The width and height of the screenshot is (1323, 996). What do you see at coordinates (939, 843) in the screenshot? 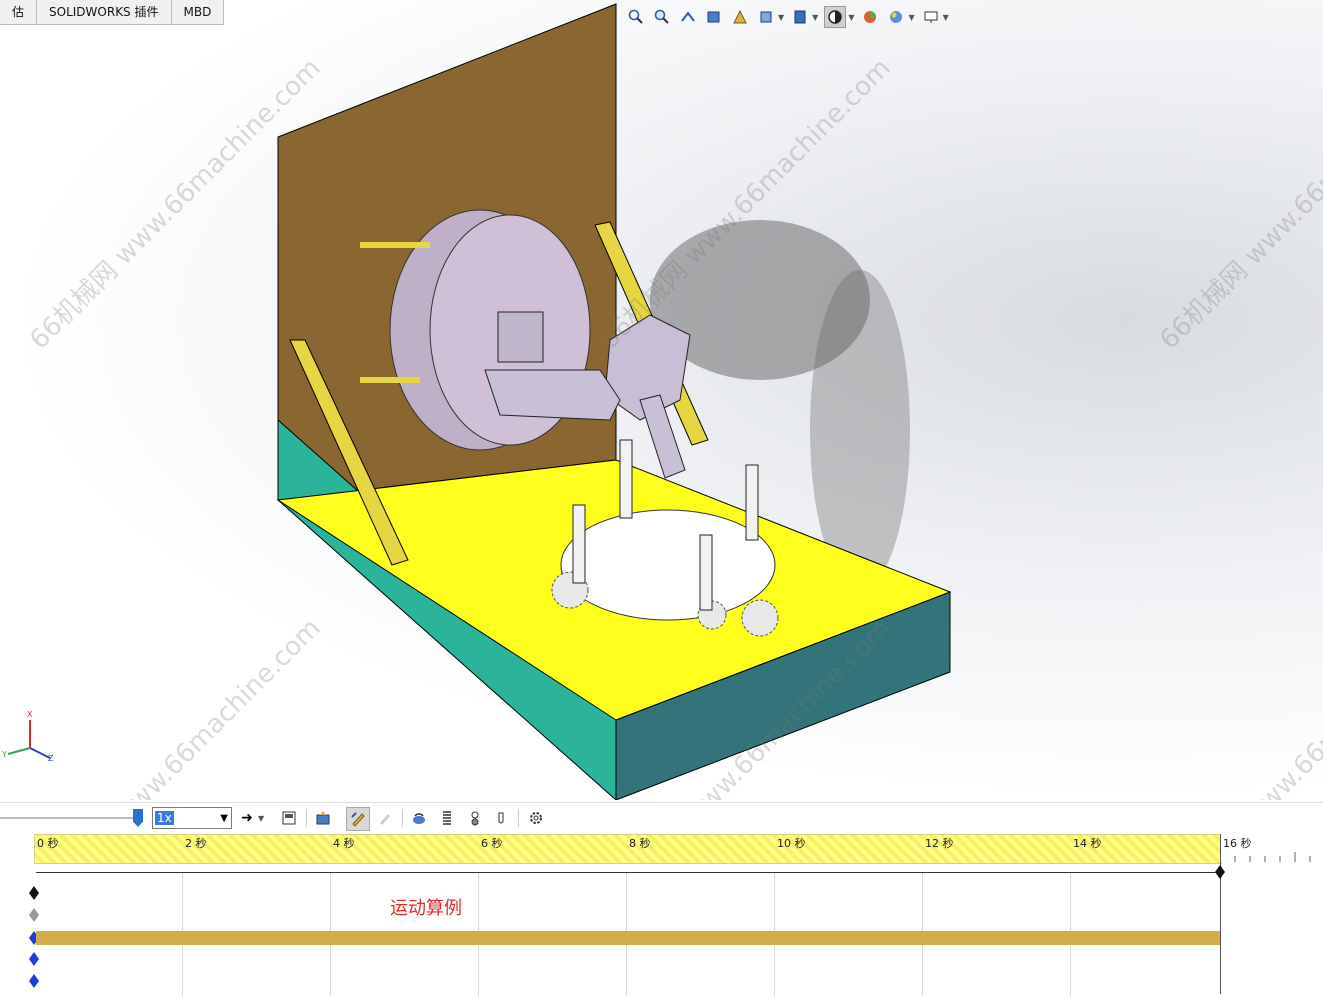
I see `tick-label: 12 秒` at bounding box center [939, 843].